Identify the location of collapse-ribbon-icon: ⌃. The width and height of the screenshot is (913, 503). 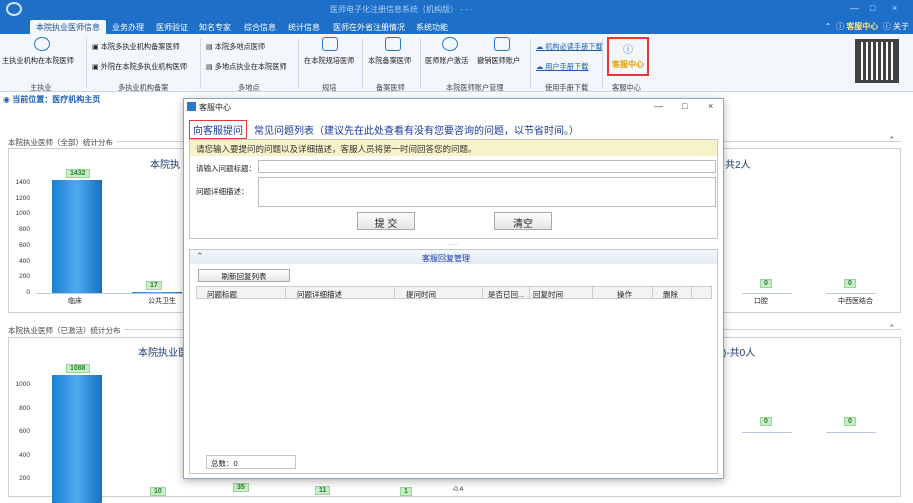
(828, 26).